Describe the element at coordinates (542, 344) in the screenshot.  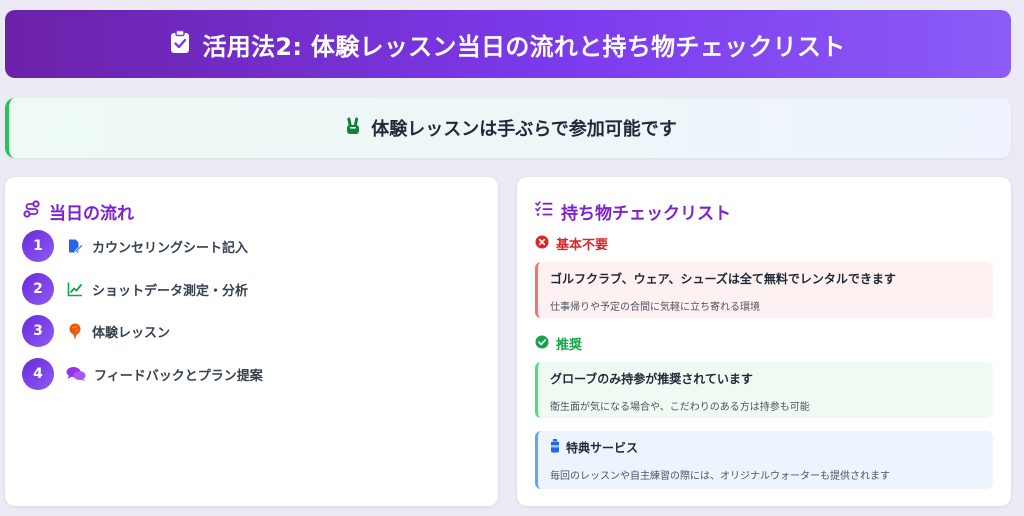
I see `circle-check-icon` at that location.